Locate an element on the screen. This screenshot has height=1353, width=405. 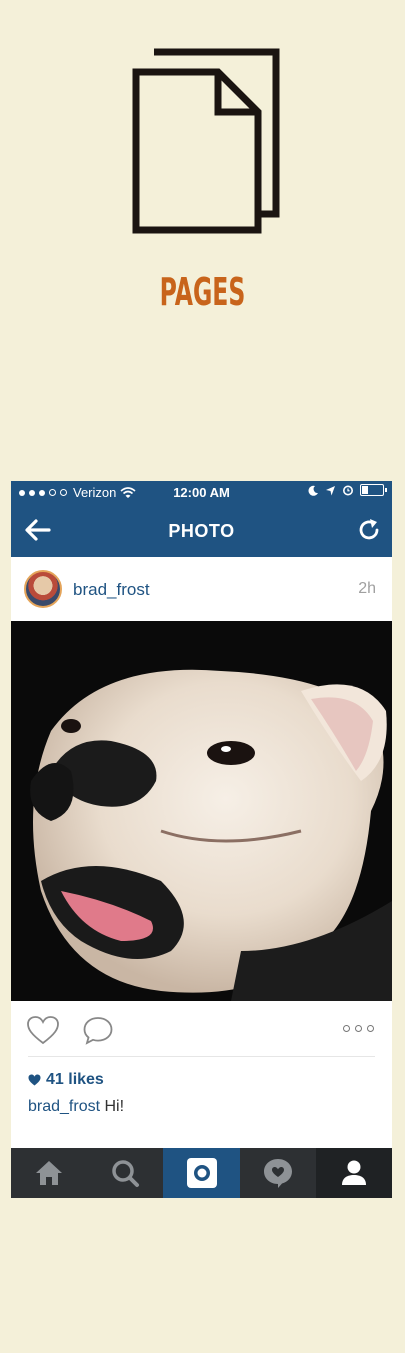
actions-divider is located at coordinates (201, 1056).